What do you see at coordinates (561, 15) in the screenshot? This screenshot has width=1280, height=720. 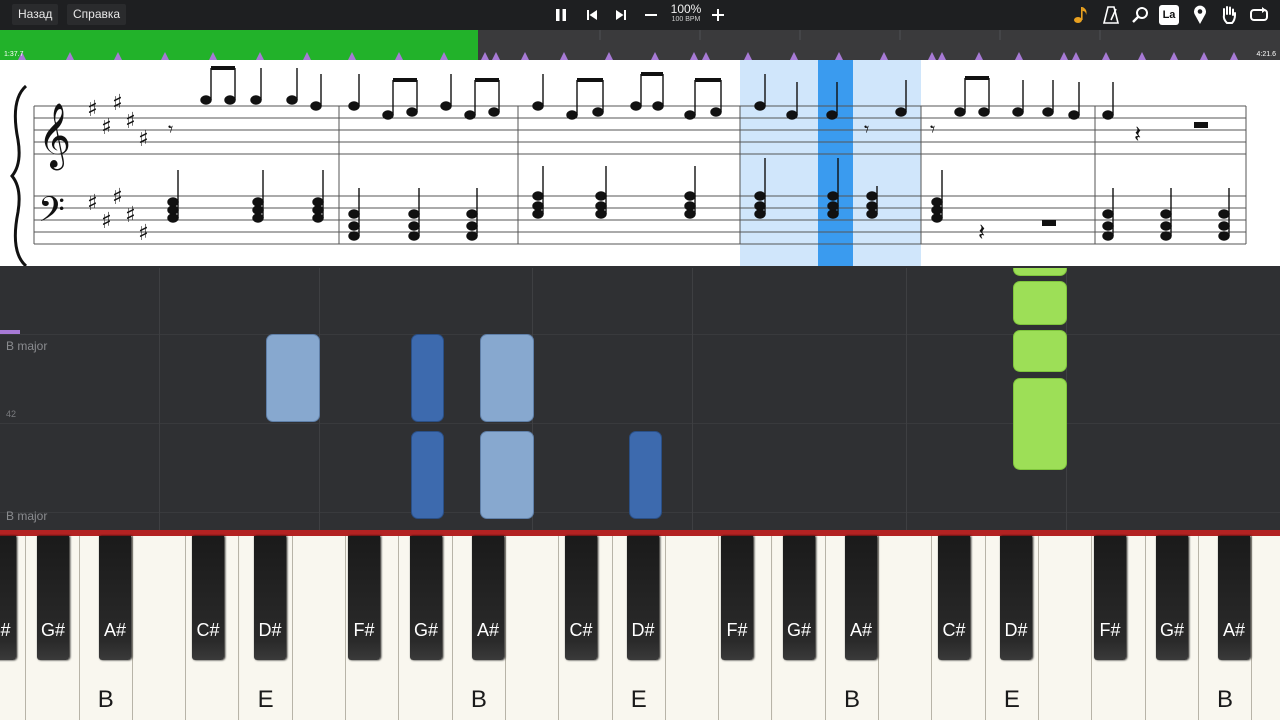 I see `pause-icon` at bounding box center [561, 15].